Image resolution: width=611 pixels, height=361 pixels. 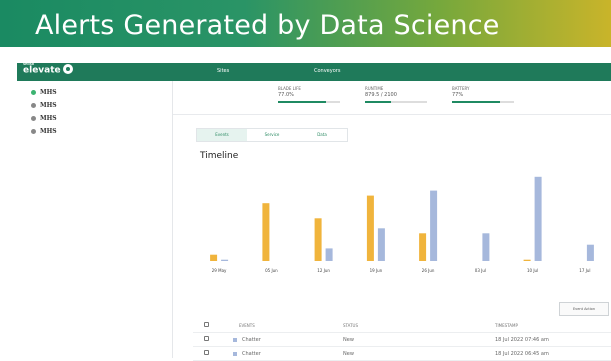 I want to click on table-row: Chatter New 18 Jul 2022 07:46 am, so click(x=402, y=340).